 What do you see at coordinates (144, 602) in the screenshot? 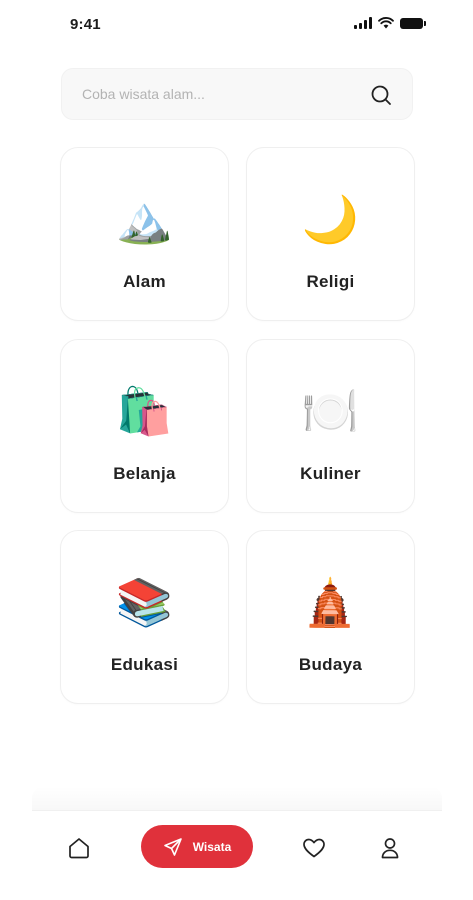
I see `books-icon: 📚` at bounding box center [144, 602].